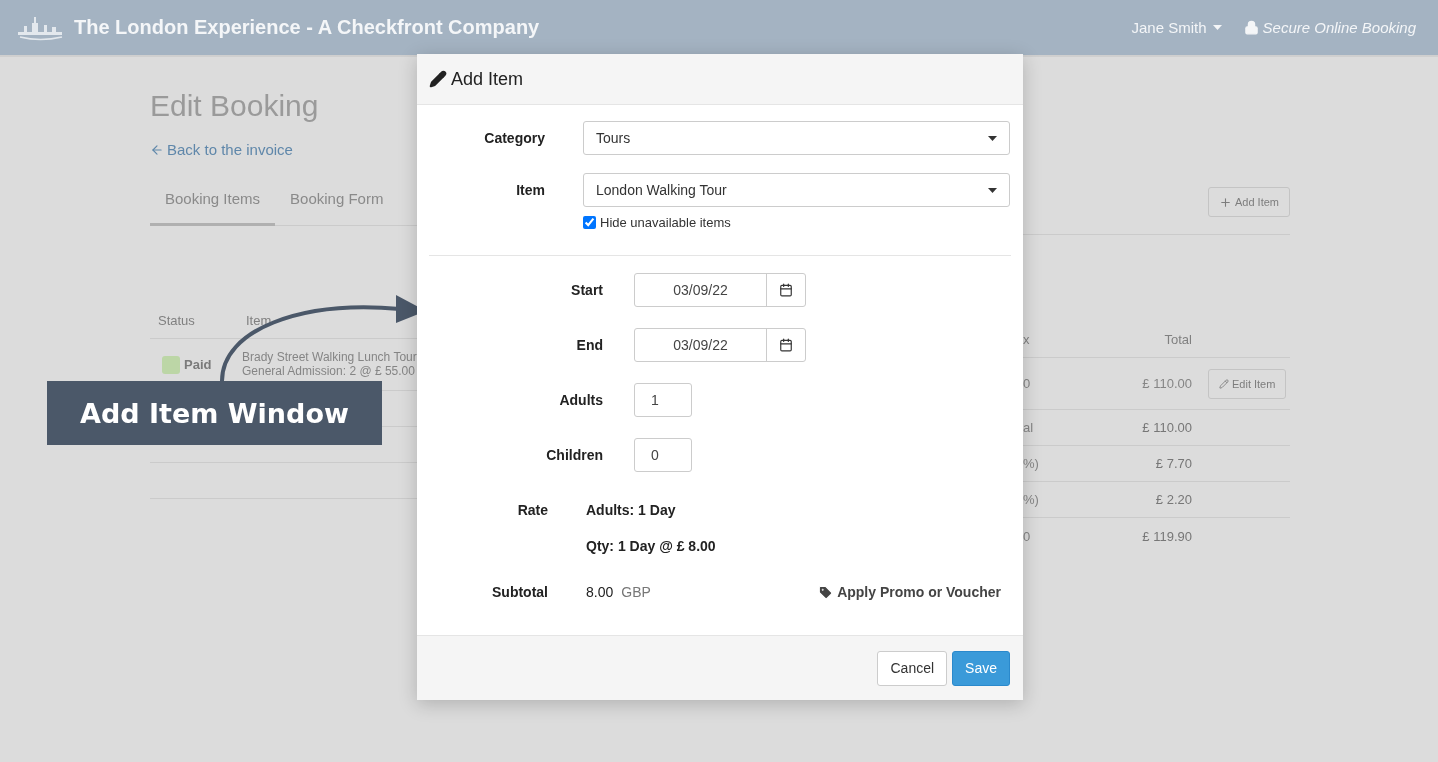 This screenshot has width=1438, height=762. I want to click on hide-unavailable-checkbox, so click(589, 222).